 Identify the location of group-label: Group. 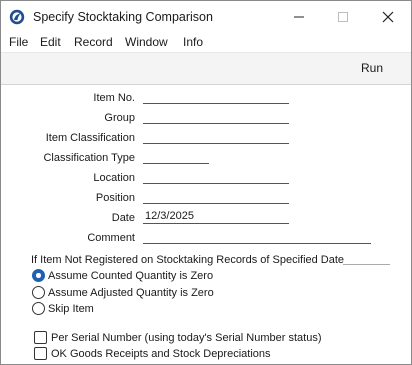
(119, 118).